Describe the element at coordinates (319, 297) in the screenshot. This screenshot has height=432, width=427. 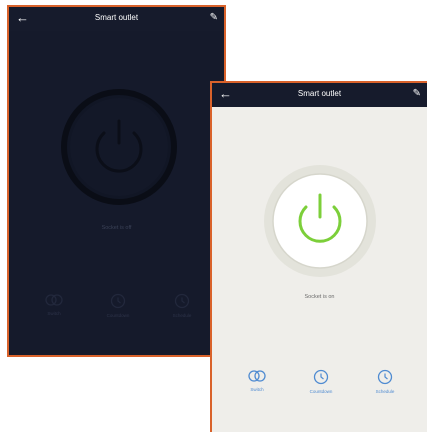
I see `socket-status: Socket is on` at that location.